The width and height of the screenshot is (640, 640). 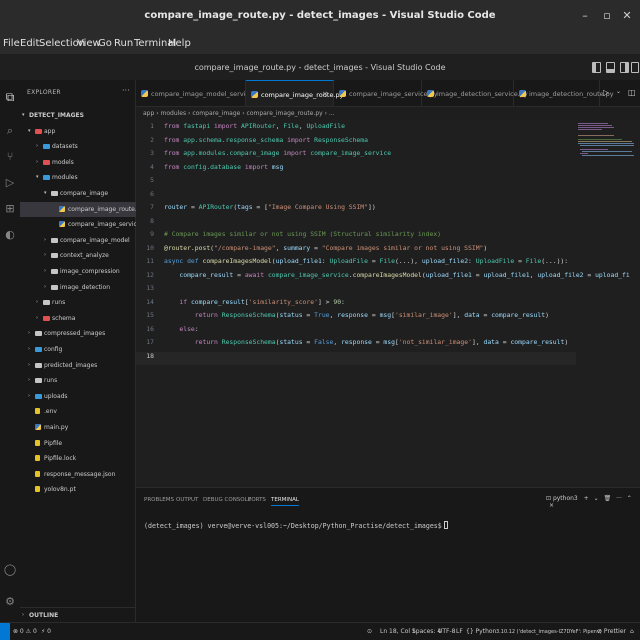 What do you see at coordinates (29, 43) in the screenshot?
I see `menu-edit: Edit` at bounding box center [29, 43].